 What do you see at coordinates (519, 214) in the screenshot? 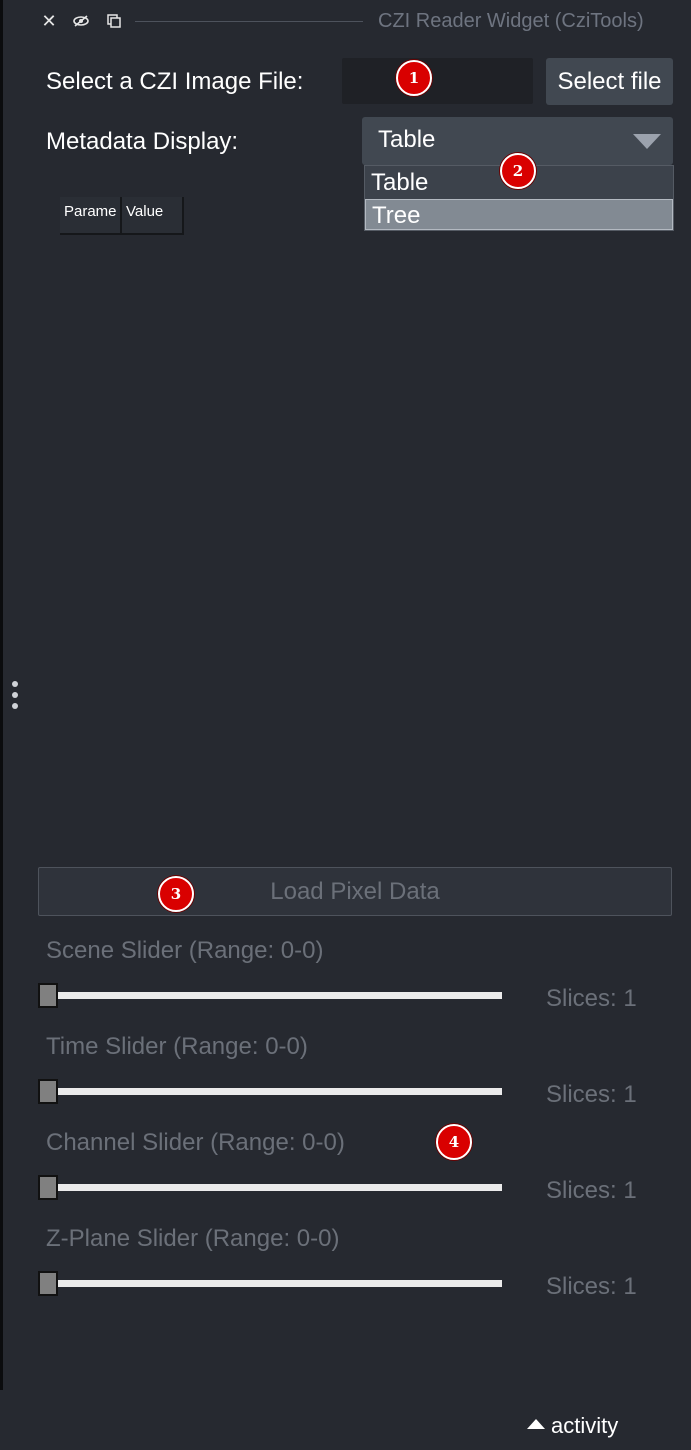
I see `dropdown-option-tree: Tree` at bounding box center [519, 214].